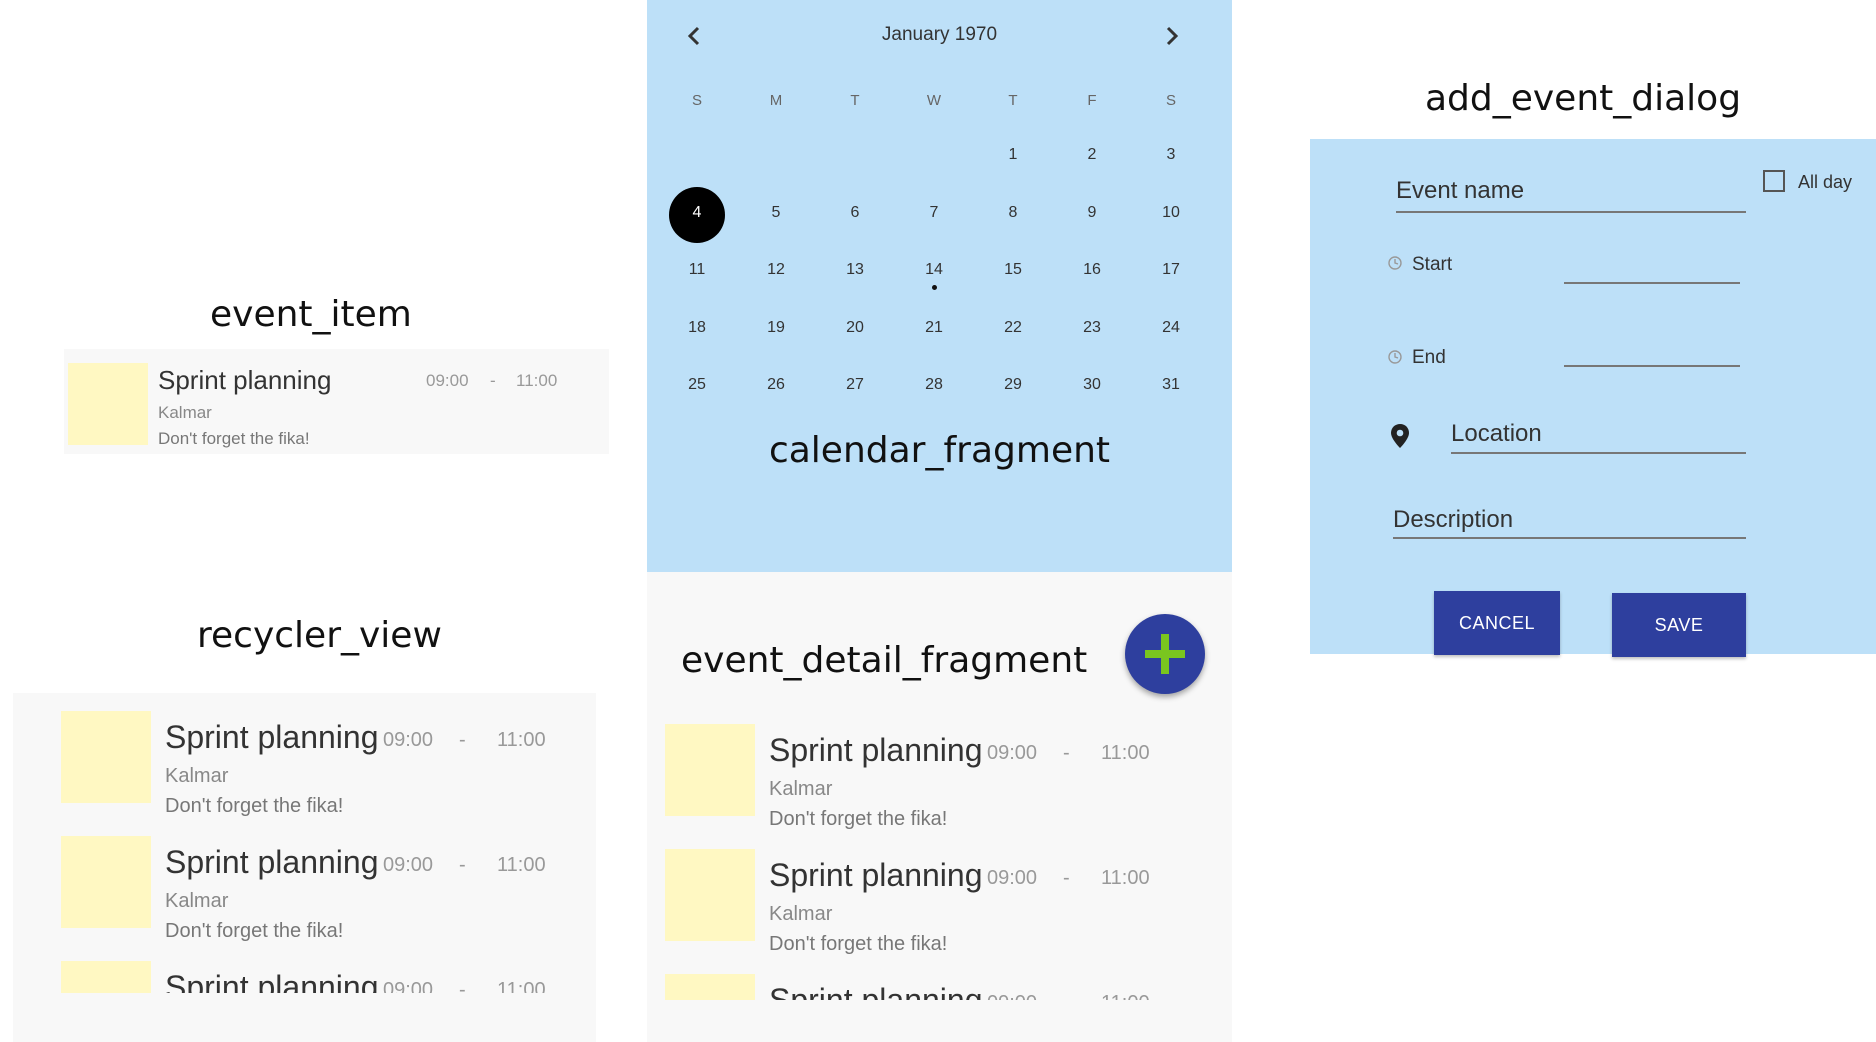 The height and width of the screenshot is (1042, 1876). What do you see at coordinates (1171, 155) in the screenshot?
I see `calendar-day: 3` at bounding box center [1171, 155].